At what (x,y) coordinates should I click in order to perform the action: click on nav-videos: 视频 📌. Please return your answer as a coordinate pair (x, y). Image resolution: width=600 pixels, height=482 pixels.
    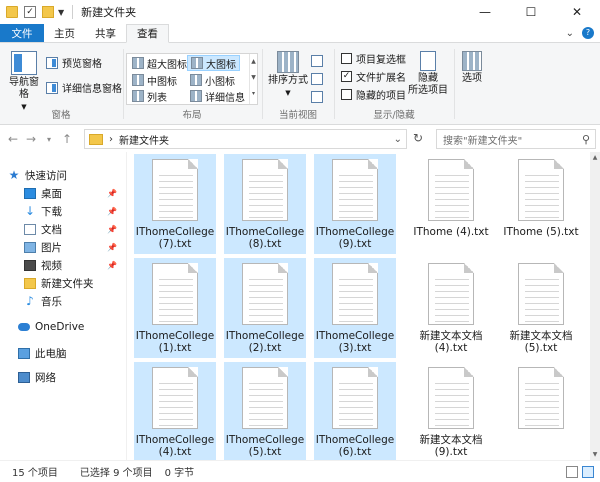
    Looking at the image, I should click on (63, 265).